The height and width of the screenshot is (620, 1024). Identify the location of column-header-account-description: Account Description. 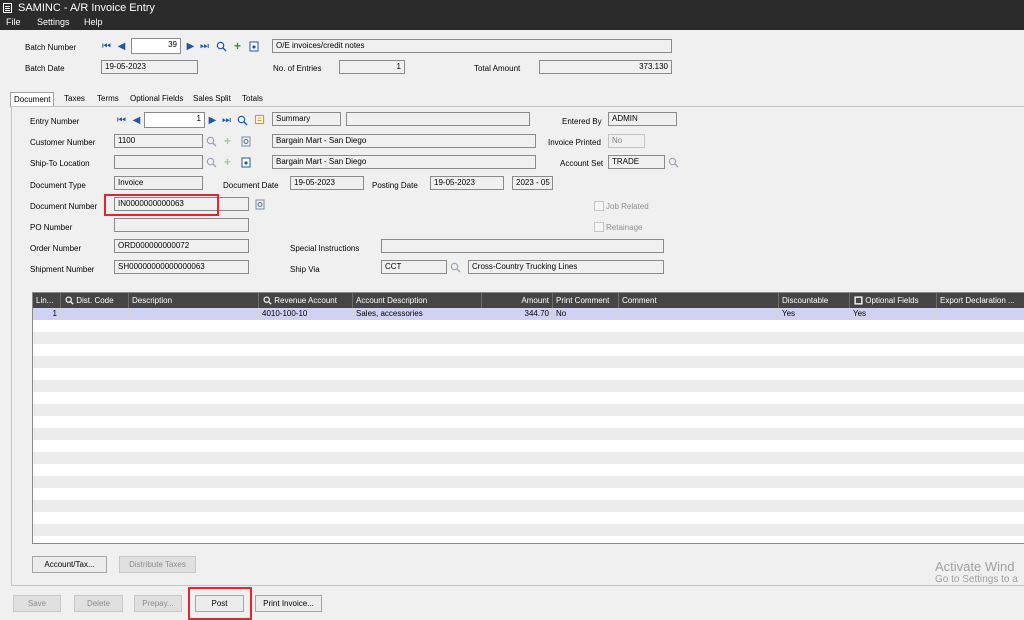
(417, 300).